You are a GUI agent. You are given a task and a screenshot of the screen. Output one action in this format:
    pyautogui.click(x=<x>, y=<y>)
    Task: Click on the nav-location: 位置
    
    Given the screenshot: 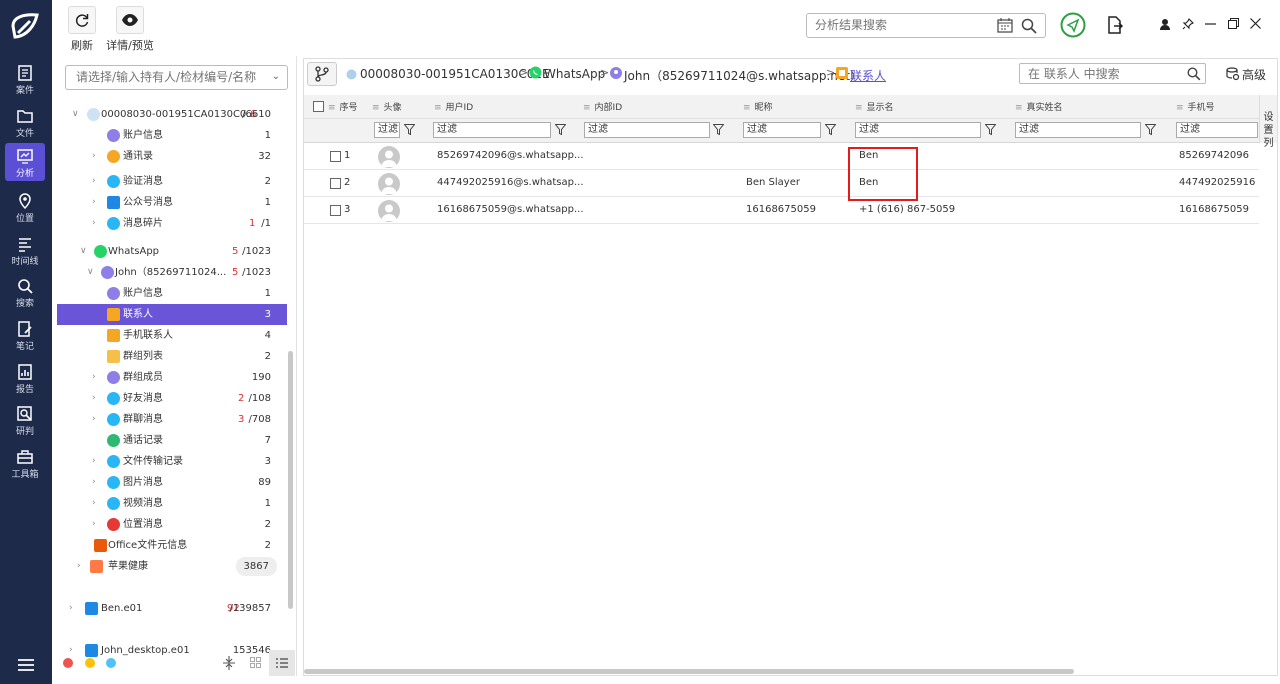 What is the action you would take?
    pyautogui.click(x=25, y=207)
    